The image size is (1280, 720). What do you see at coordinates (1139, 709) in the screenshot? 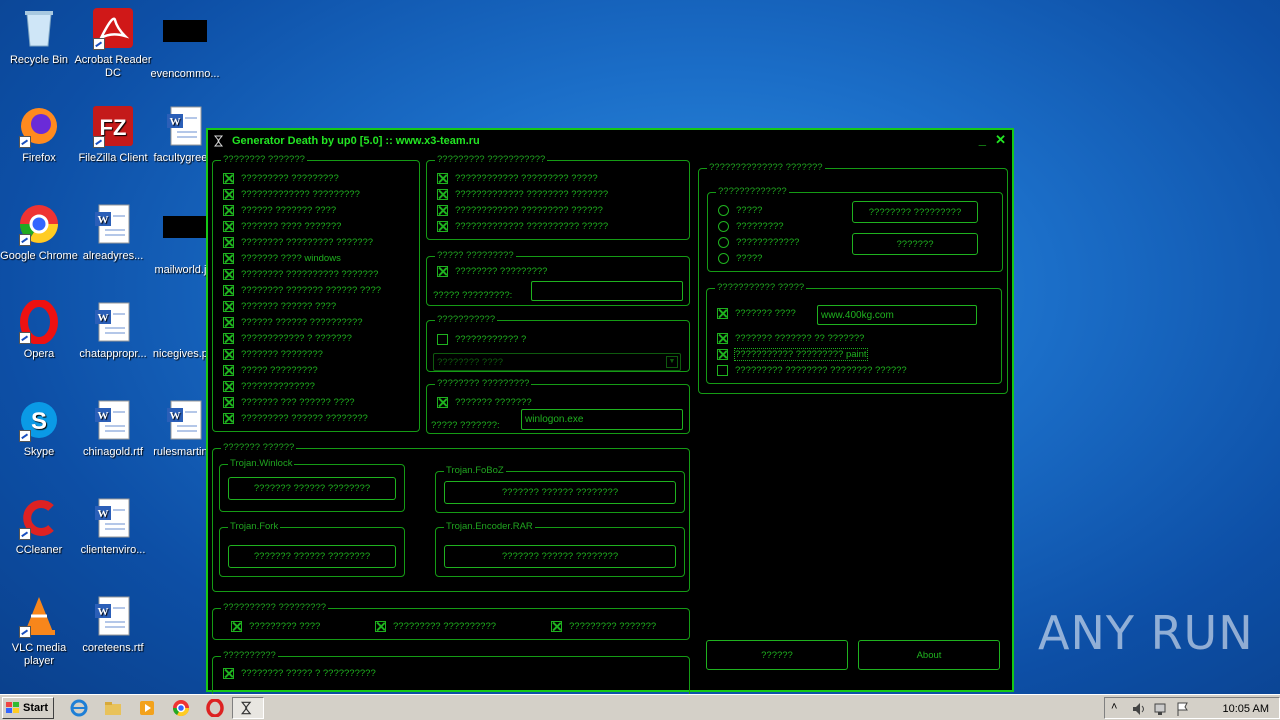
I see `volume-icon` at bounding box center [1139, 709].